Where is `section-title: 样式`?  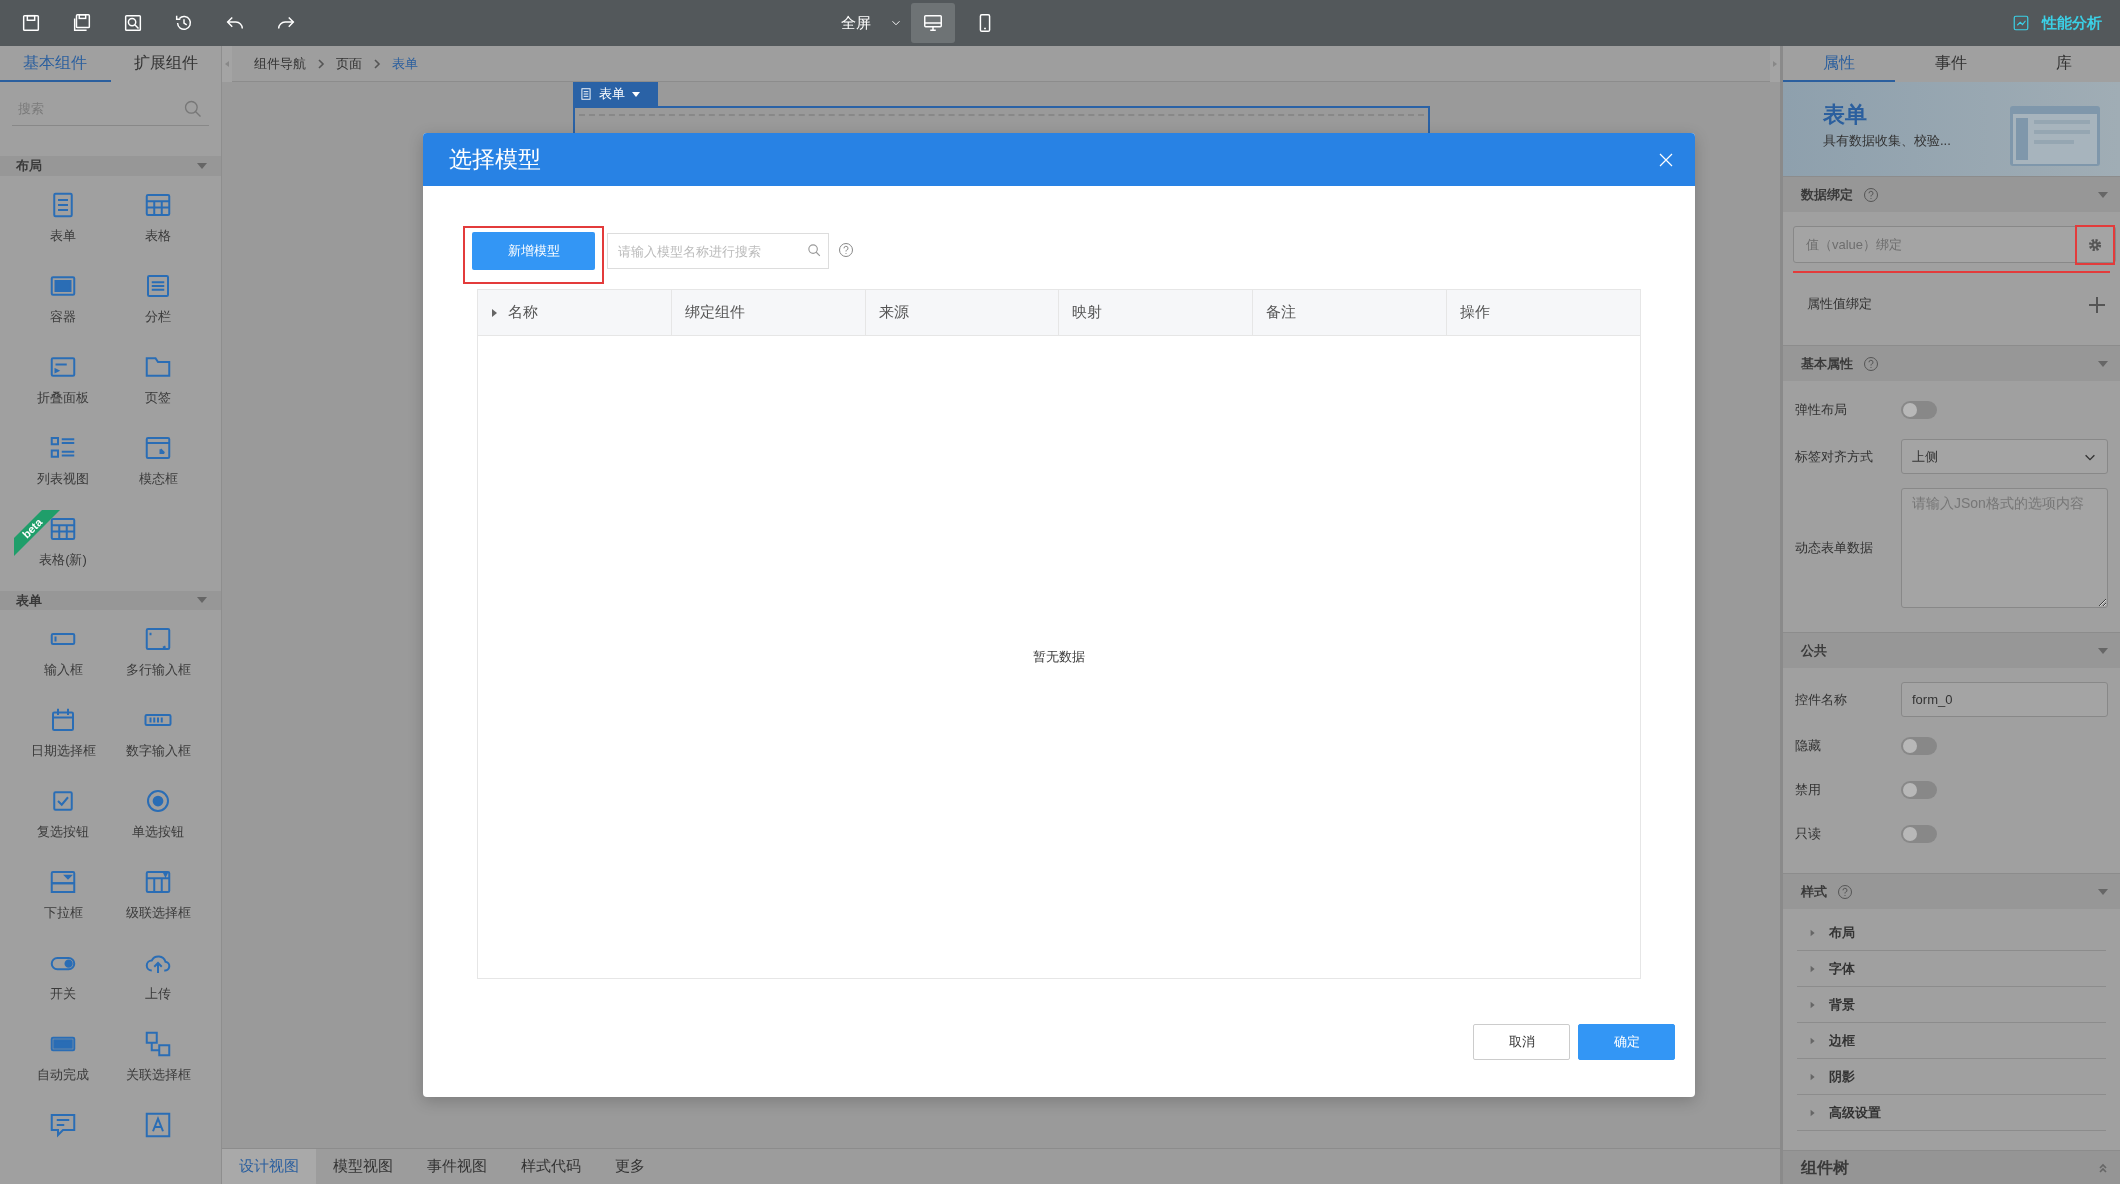 section-title: 样式 is located at coordinates (1814, 891).